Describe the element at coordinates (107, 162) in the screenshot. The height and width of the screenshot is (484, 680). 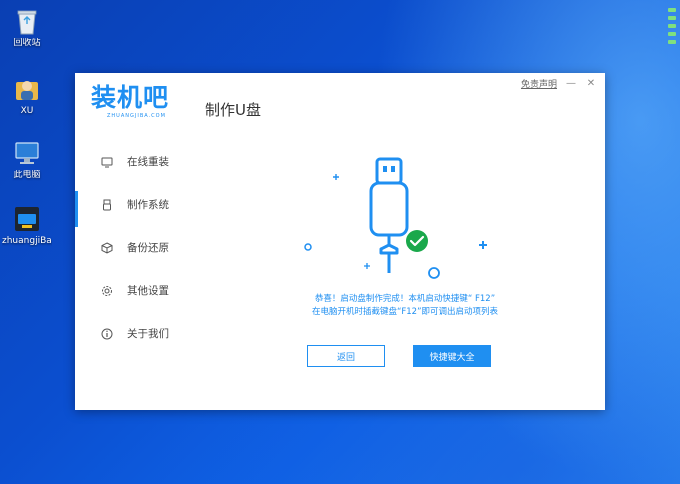
I see `monitor-icon` at that location.